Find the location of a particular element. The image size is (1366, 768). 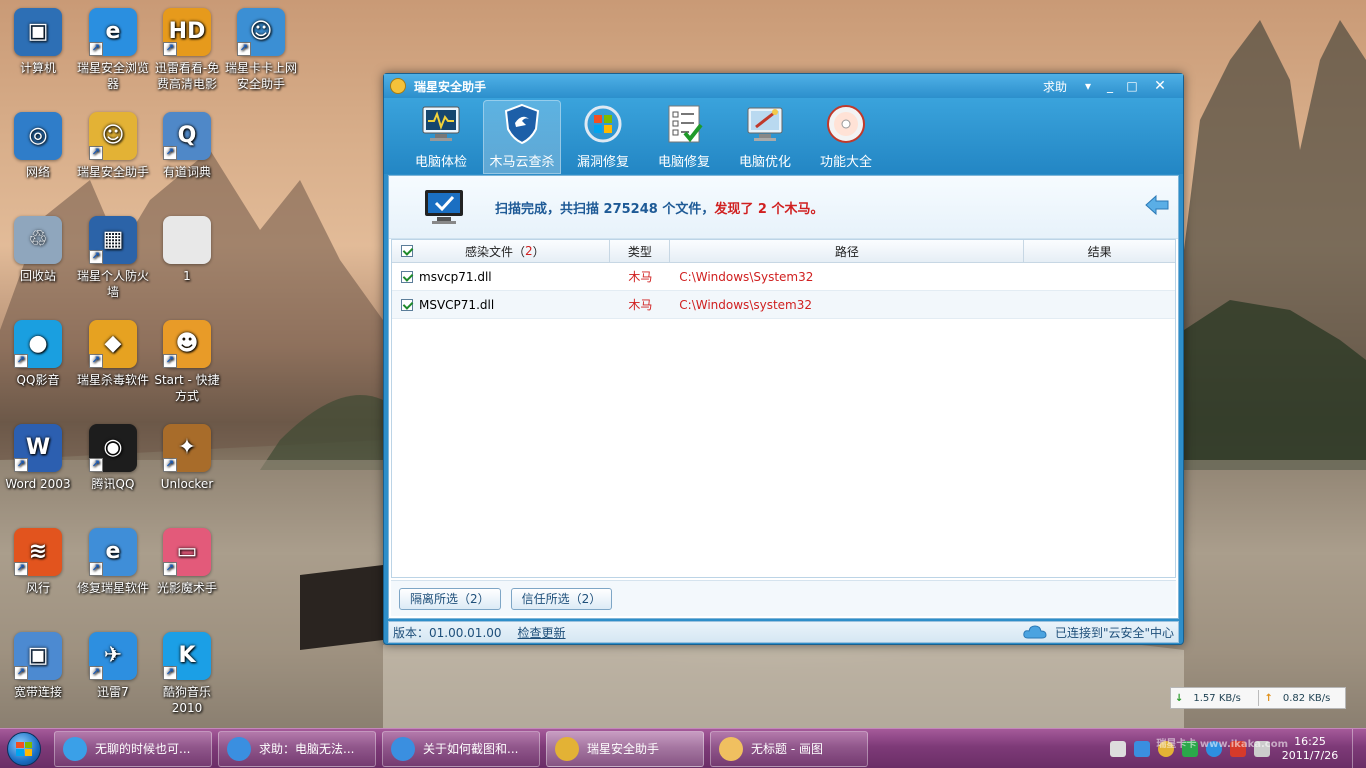

desktop-icon-label: 瑞星杀毒软件 is located at coordinates (112, 380).